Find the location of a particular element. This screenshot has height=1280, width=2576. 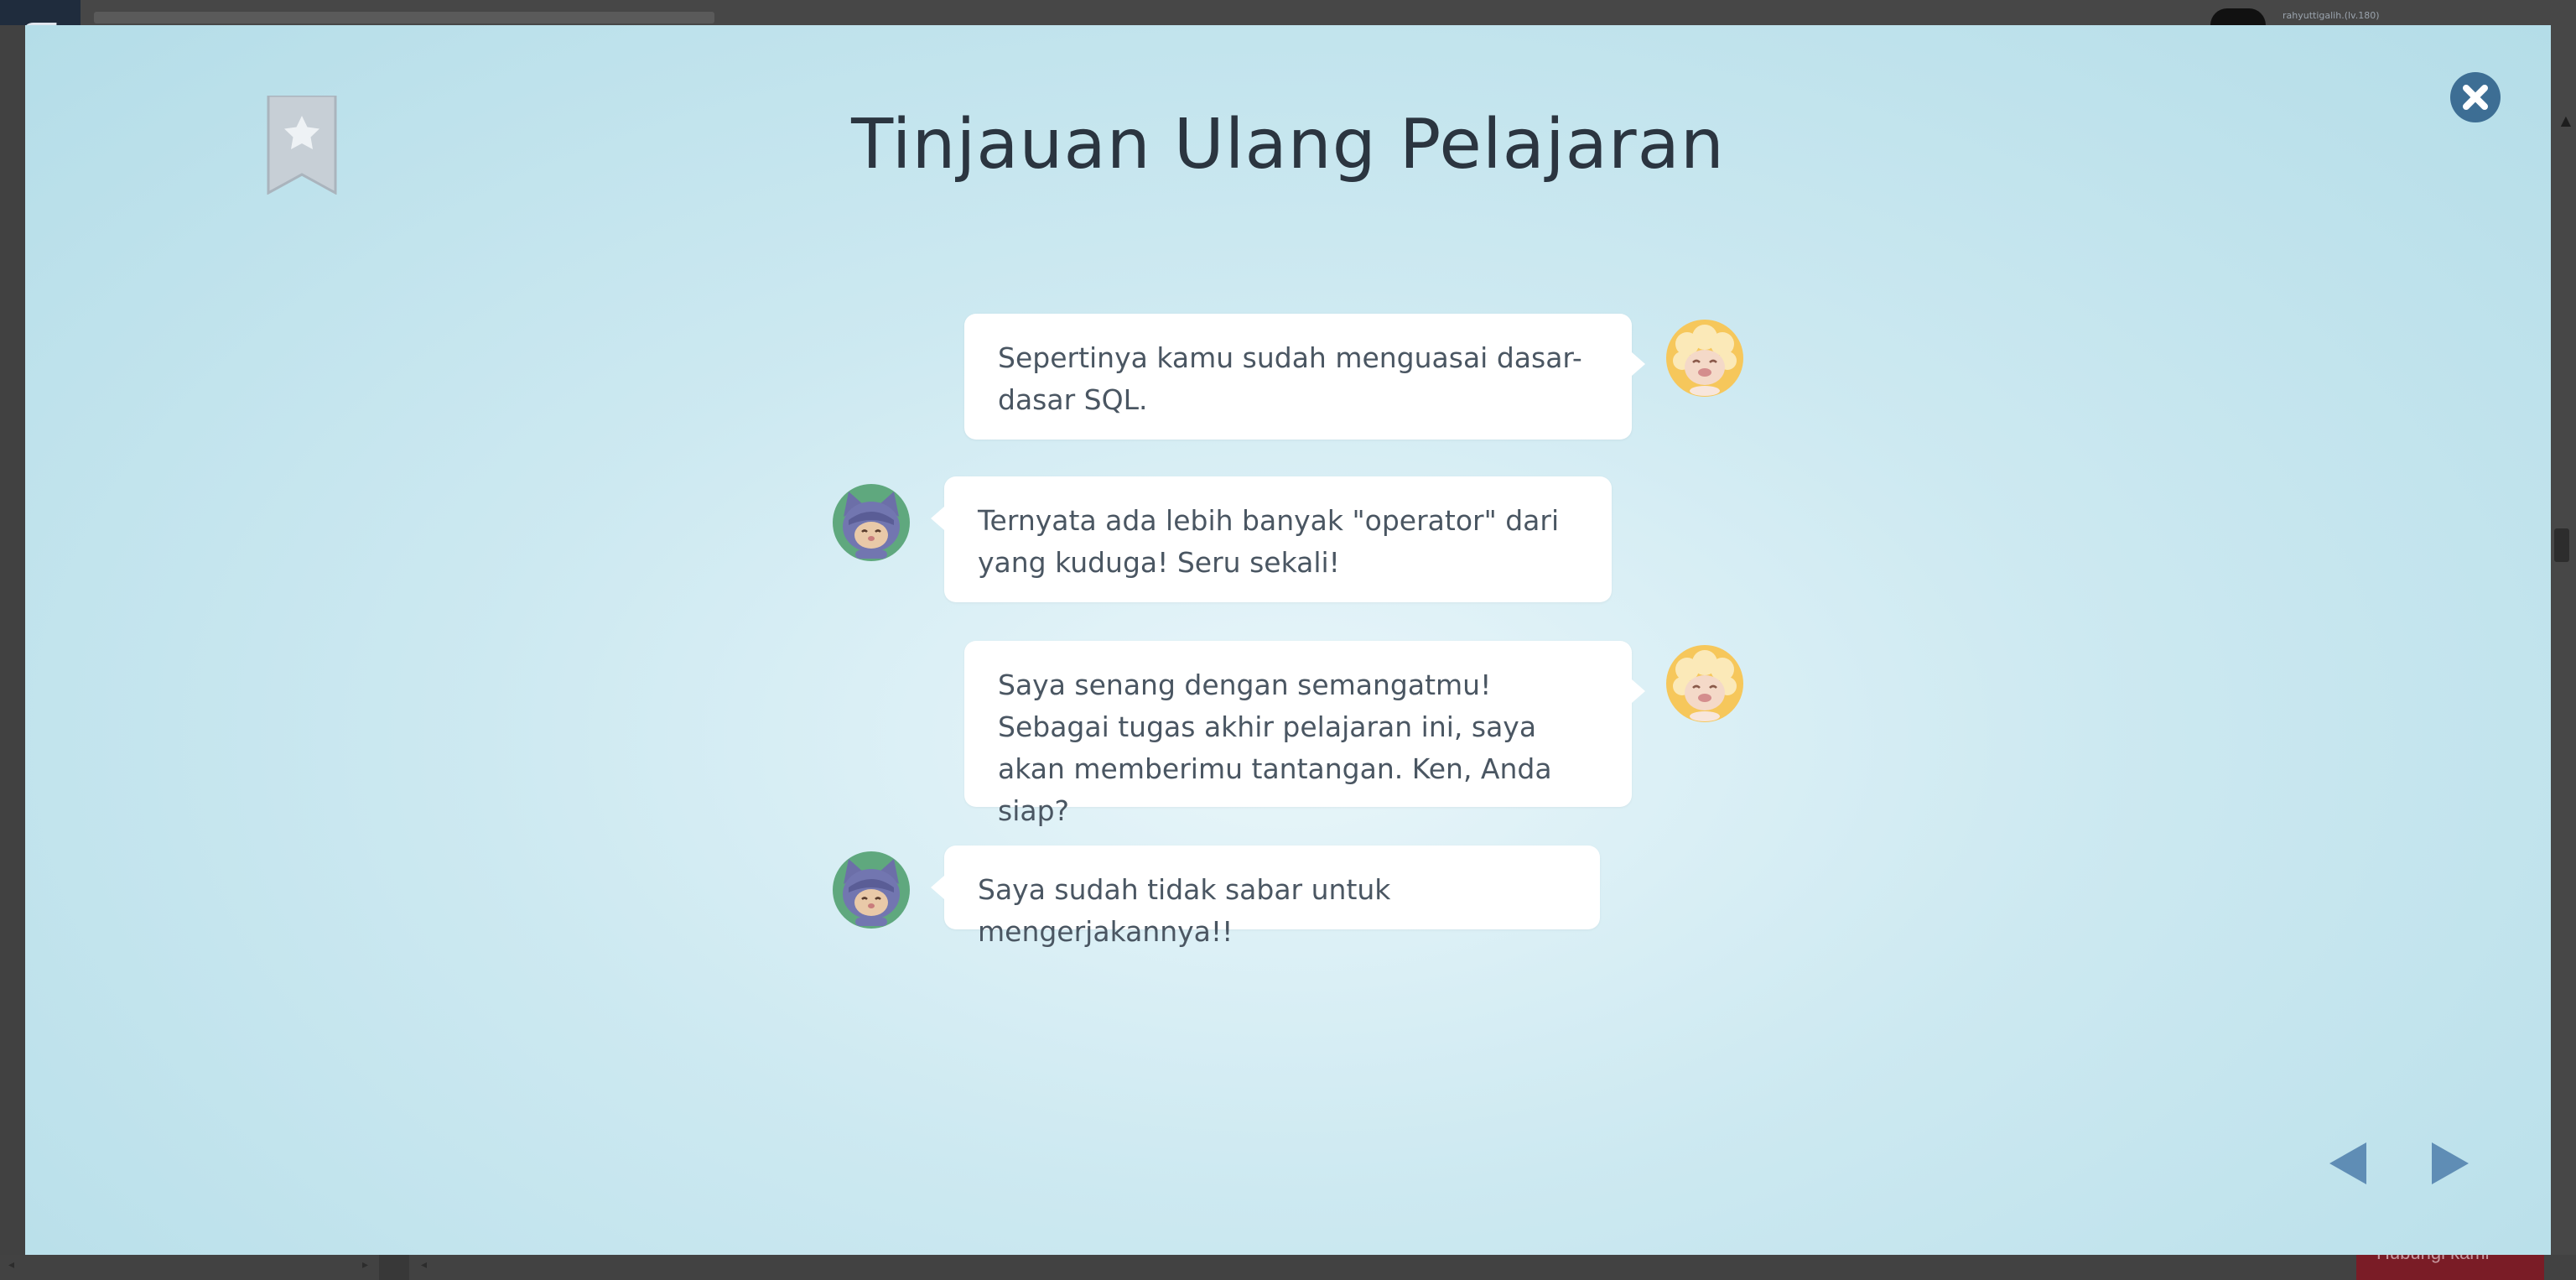

previous-arrow-icon is located at coordinates (2348, 1163).